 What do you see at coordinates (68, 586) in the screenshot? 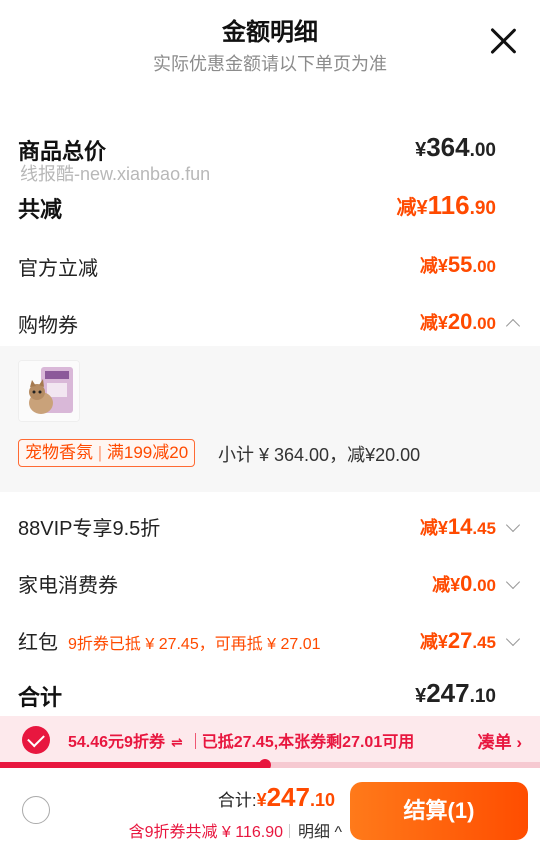
I see `appliance-coupon-label: 家电消费券` at bounding box center [68, 586].